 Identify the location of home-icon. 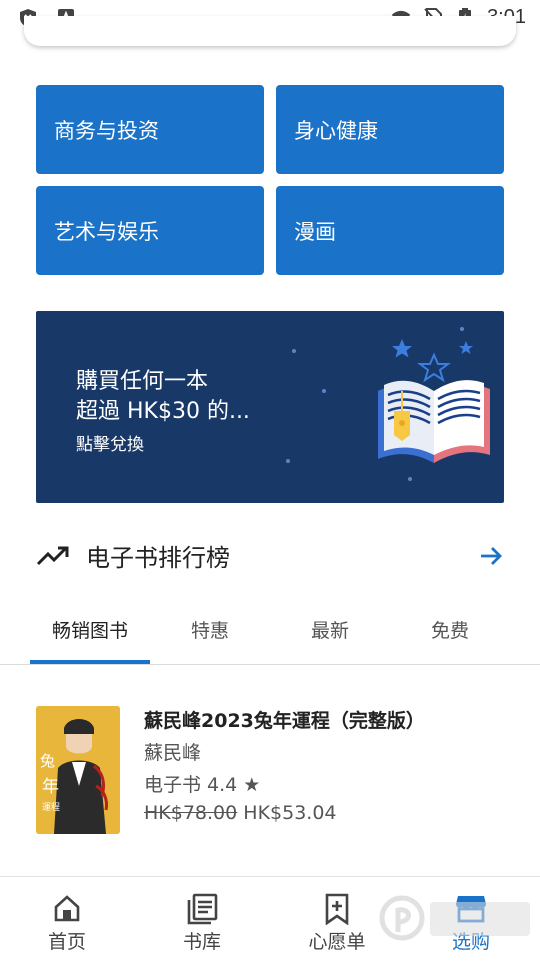
(67, 909).